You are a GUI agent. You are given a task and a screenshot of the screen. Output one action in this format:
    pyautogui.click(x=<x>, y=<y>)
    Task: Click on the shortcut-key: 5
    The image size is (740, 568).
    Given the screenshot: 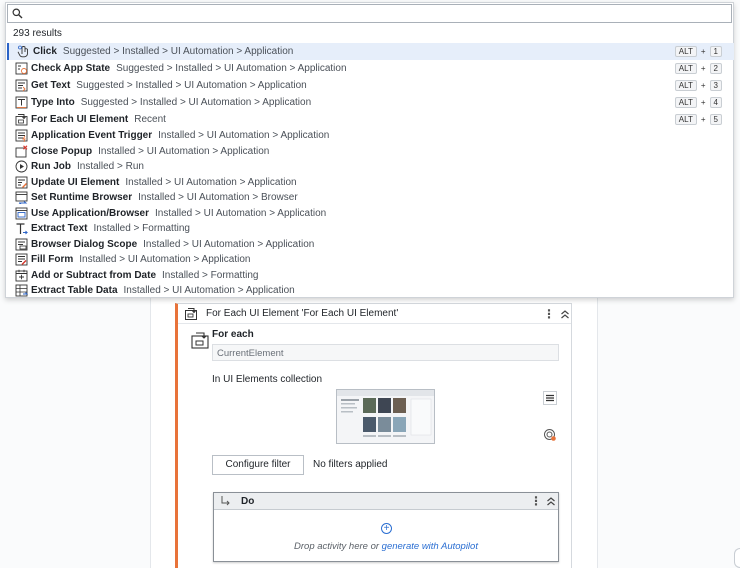 What is the action you would take?
    pyautogui.click(x=715, y=119)
    